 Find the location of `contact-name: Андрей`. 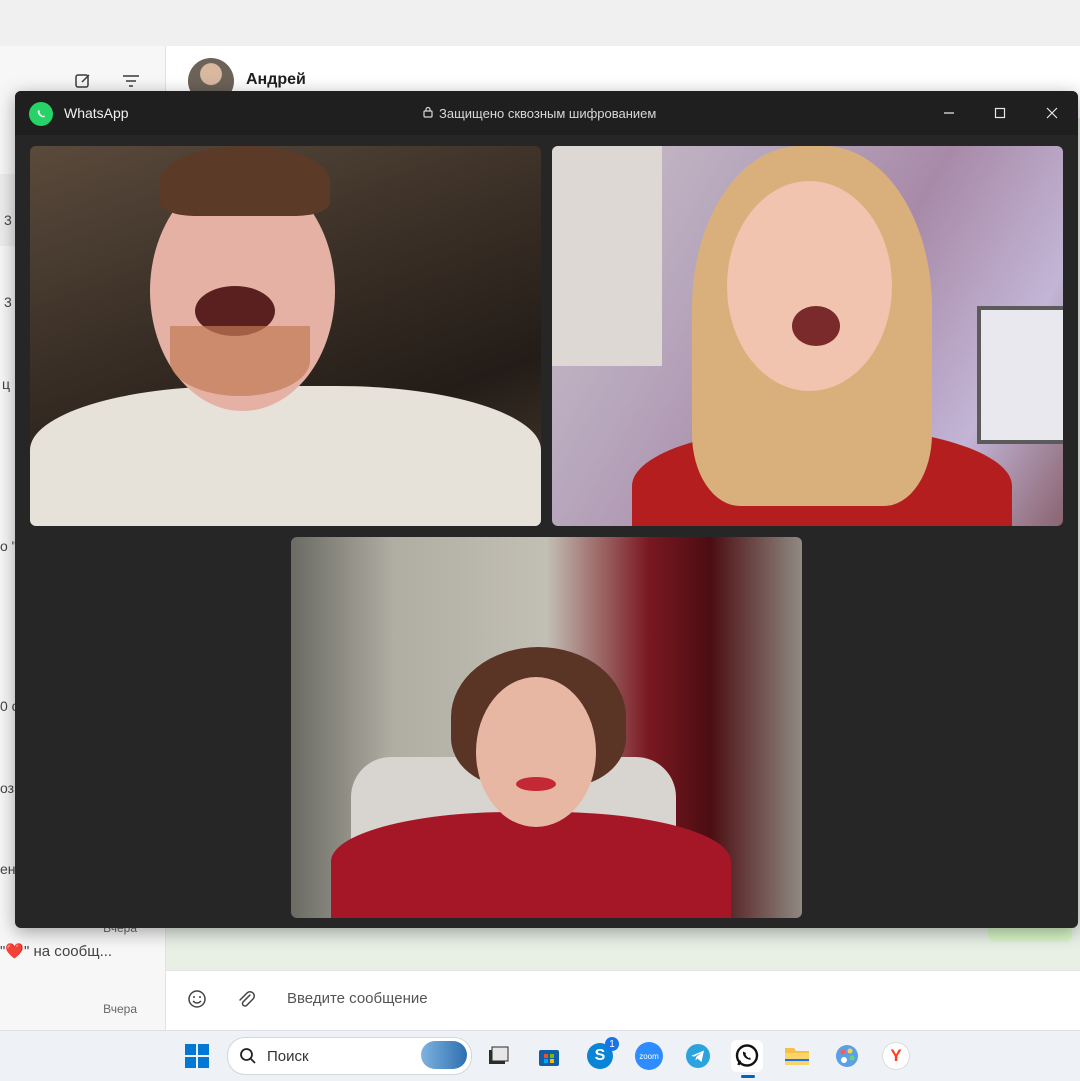

contact-name: Андрей is located at coordinates (276, 79).